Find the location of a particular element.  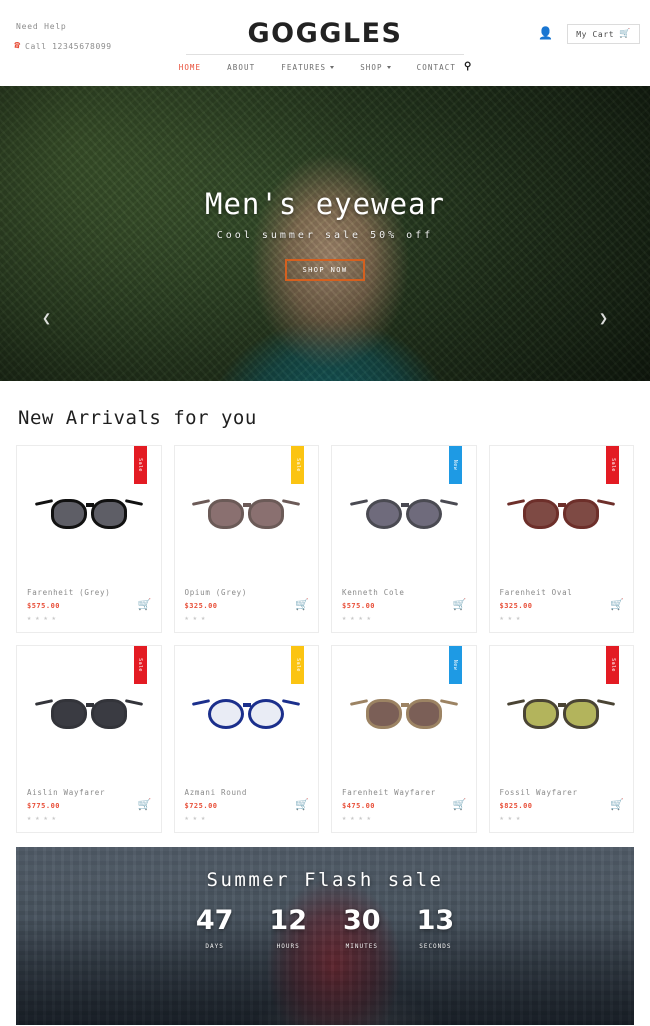

product-price: $475.00 is located at coordinates (359, 806).